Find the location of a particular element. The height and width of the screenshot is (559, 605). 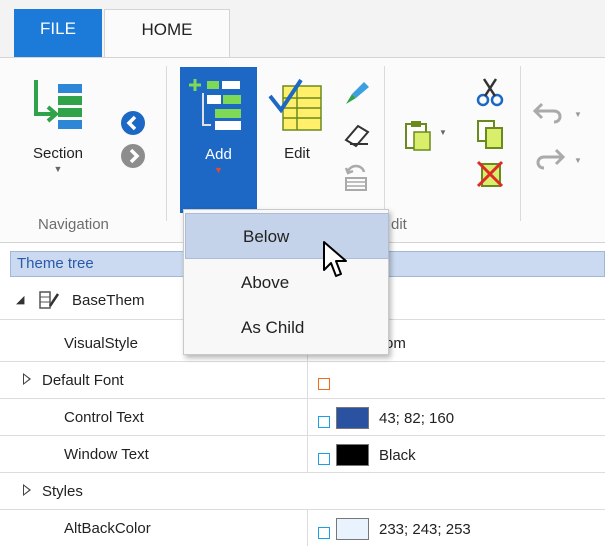

add-node-icon is located at coordinates (218, 109).